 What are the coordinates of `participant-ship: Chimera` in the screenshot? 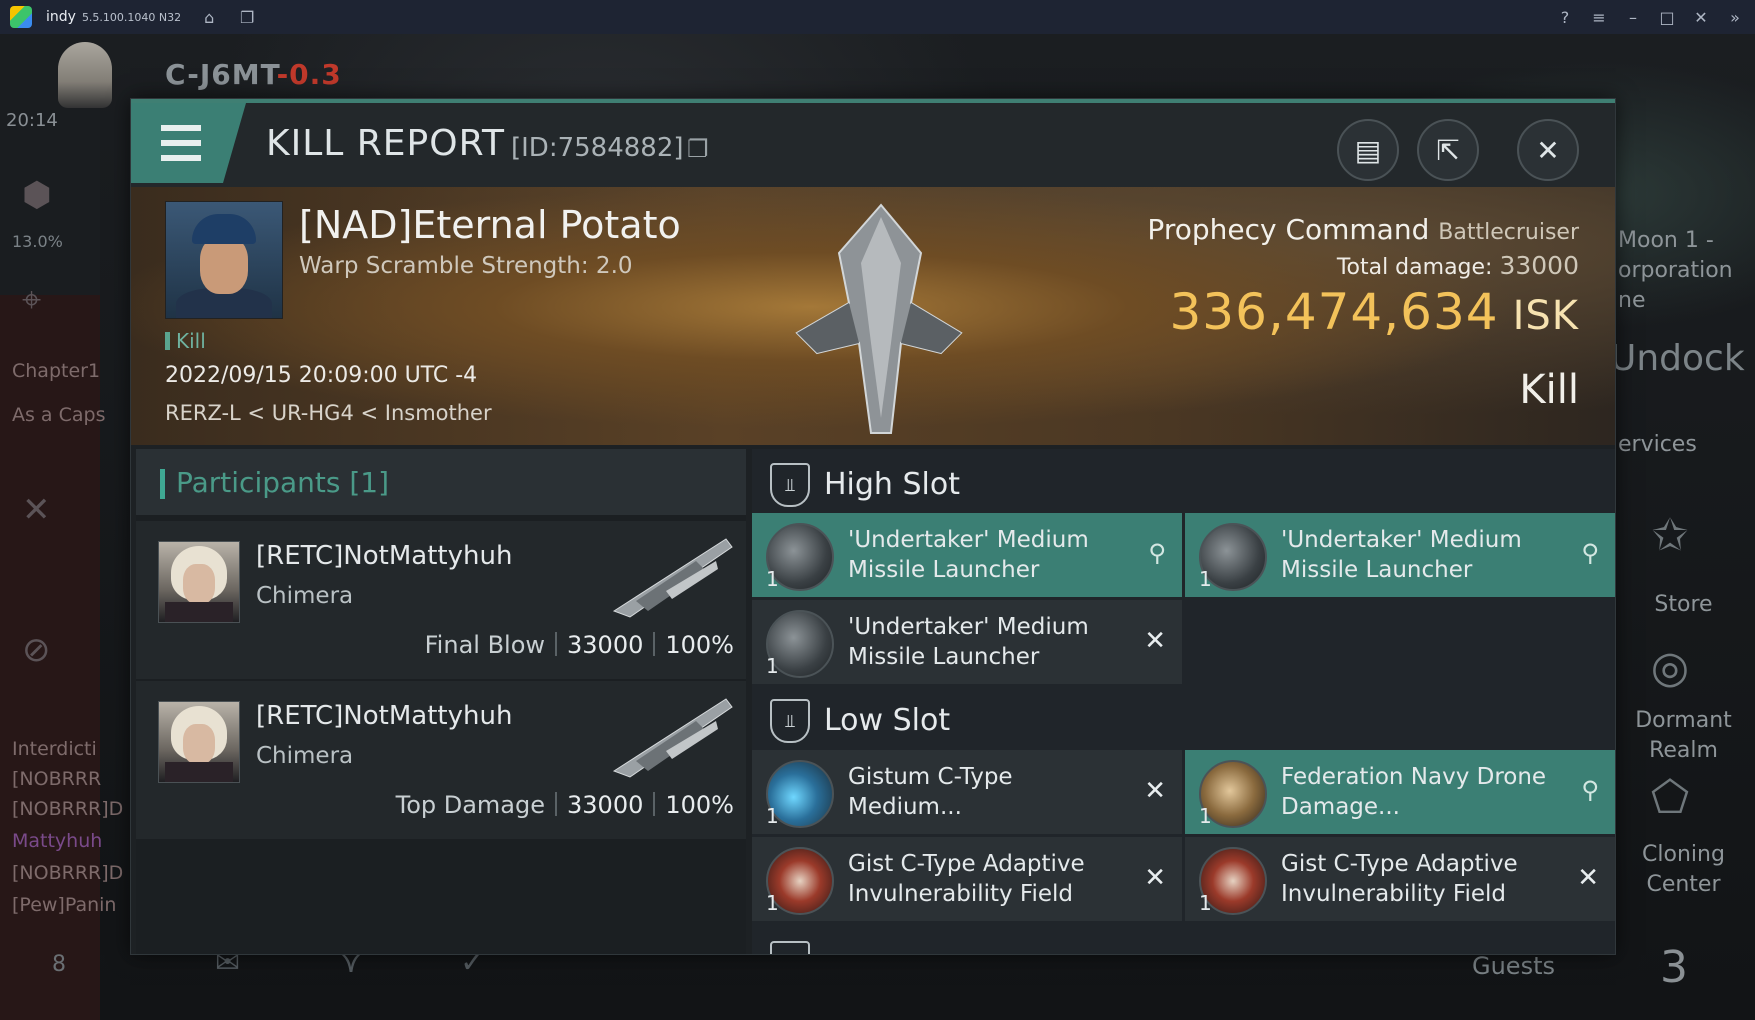 It's located at (305, 596).